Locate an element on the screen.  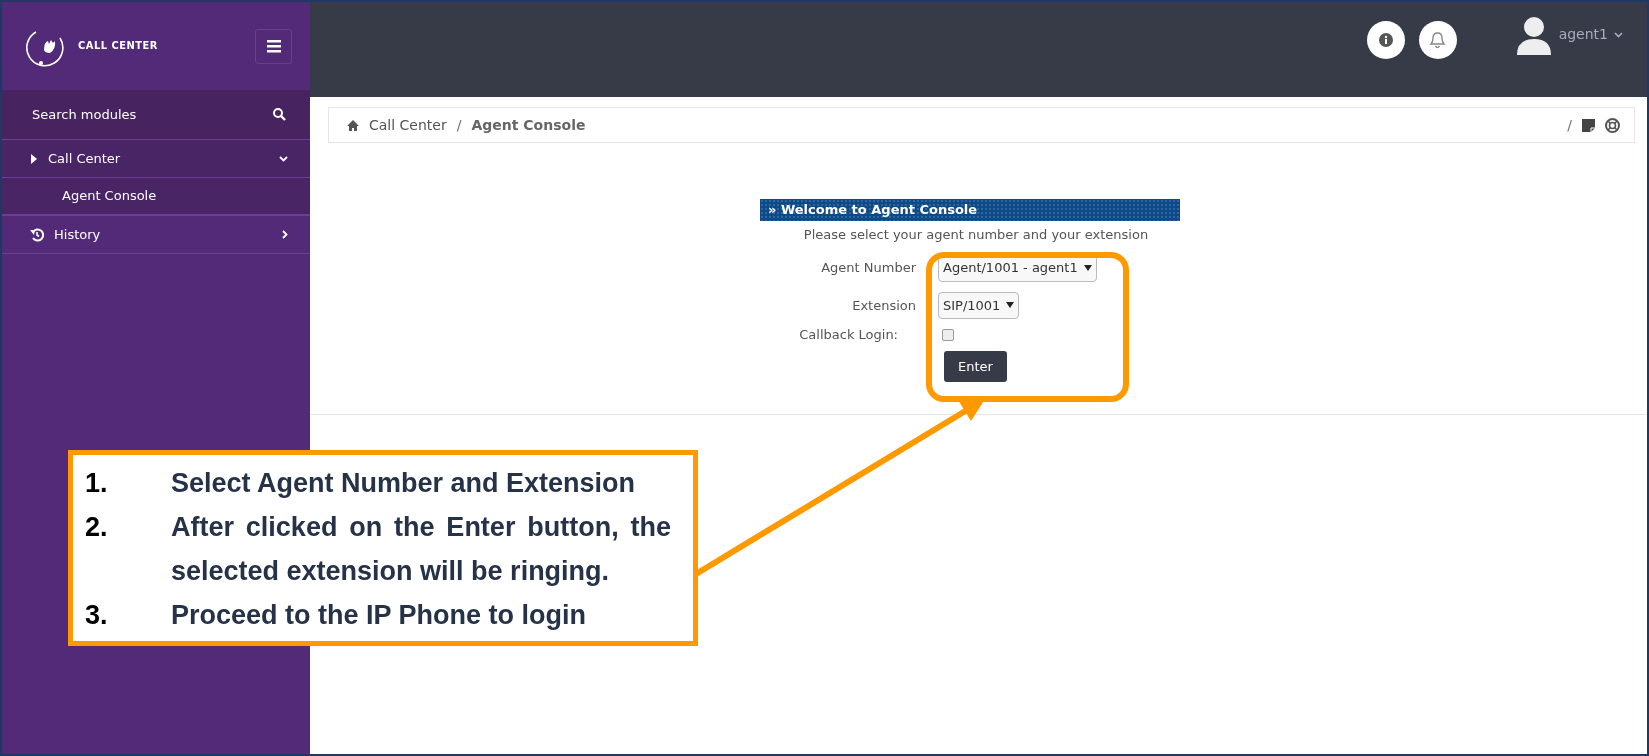
search-icon is located at coordinates (279, 114).